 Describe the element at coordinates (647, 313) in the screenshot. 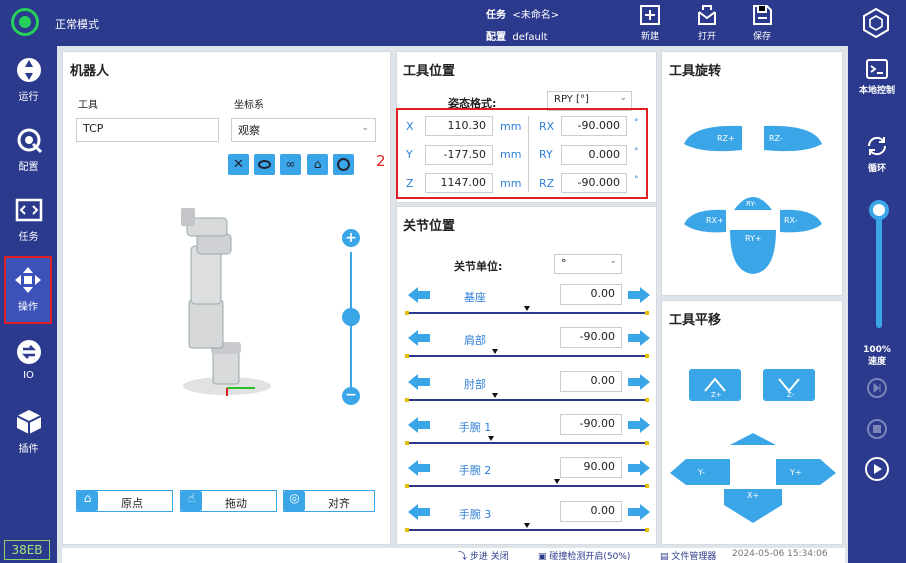

I see `joint-0-range-max` at that location.